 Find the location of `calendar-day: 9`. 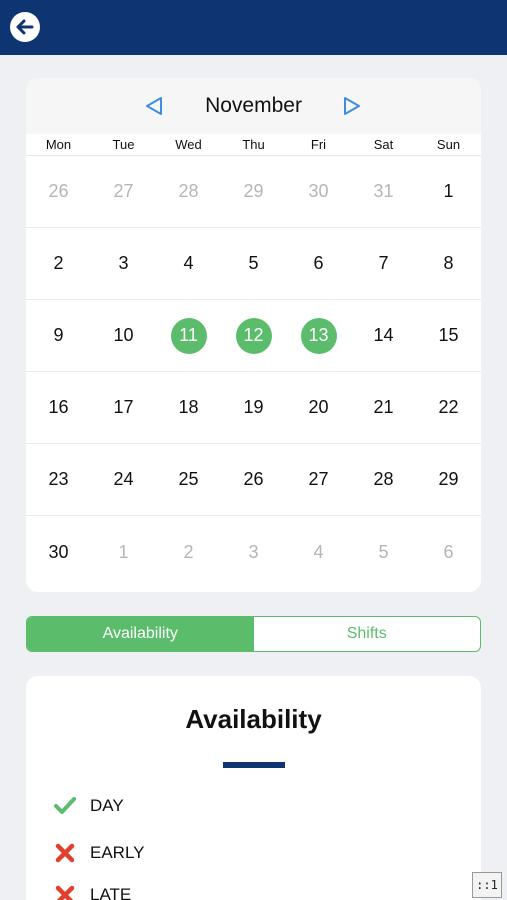

calendar-day: 9 is located at coordinates (58, 335).